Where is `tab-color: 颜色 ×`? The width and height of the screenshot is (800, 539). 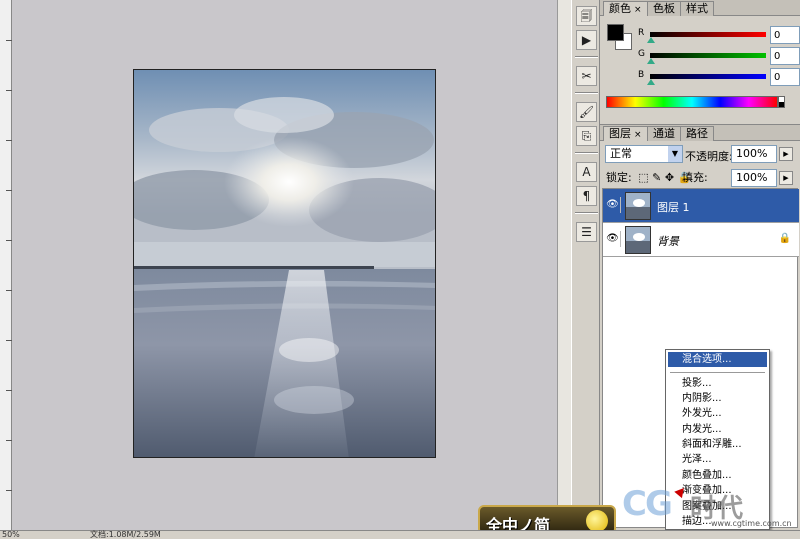
tab-color: 颜色 × is located at coordinates (625, 8).